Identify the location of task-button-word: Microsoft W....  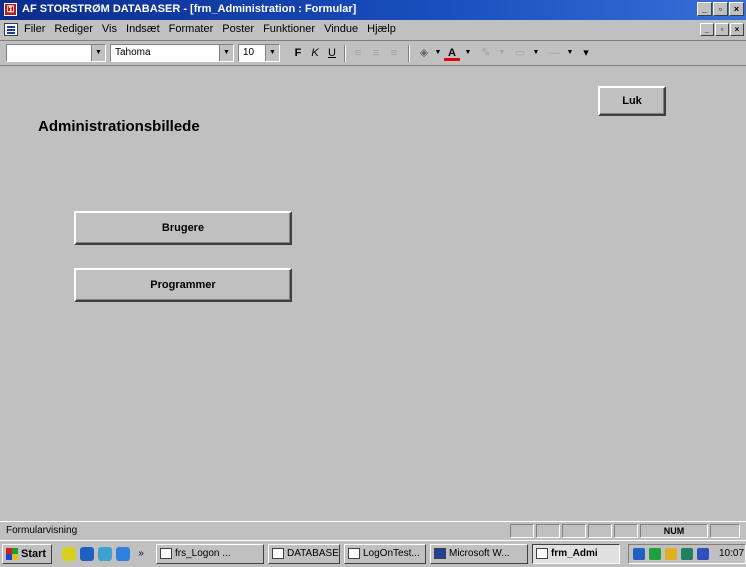
(479, 554).